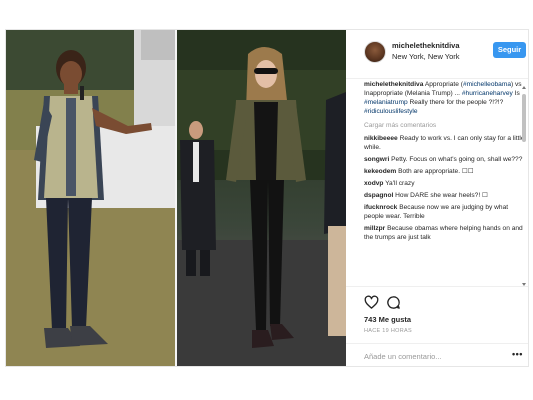 Image resolution: width=533 pixels, height=400 pixels. Describe the element at coordinates (509, 50) in the screenshot. I see `follow-button: Seguir` at that location.